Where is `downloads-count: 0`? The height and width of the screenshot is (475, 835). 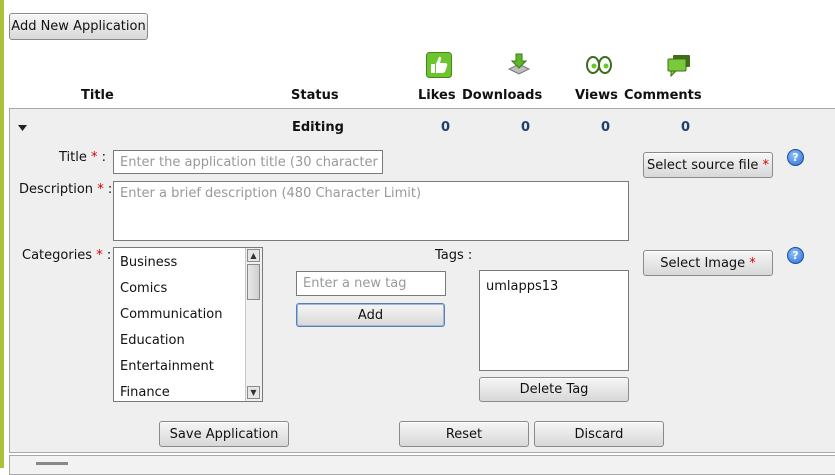
downloads-count: 0 is located at coordinates (526, 127).